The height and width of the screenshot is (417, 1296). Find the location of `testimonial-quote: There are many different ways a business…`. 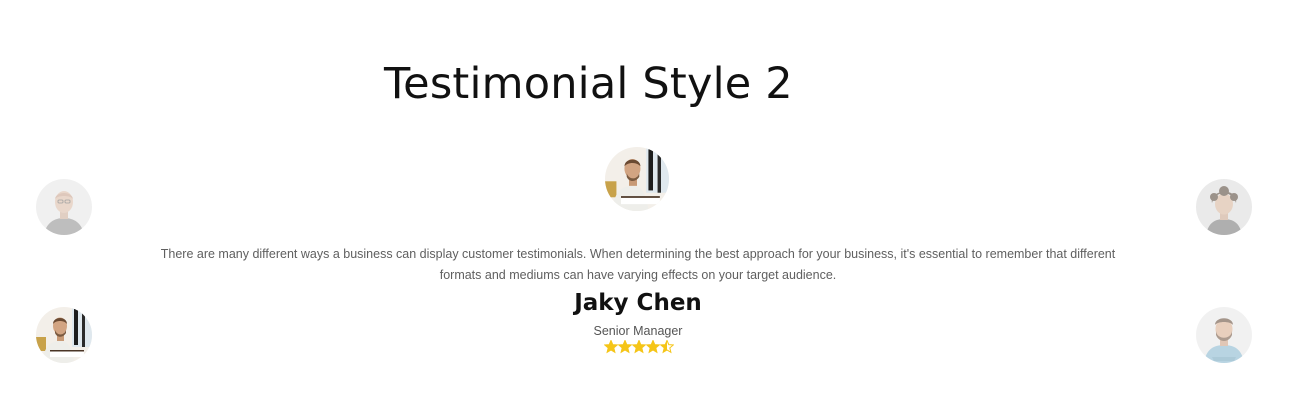

testimonial-quote: There are many different ways a business… is located at coordinates (638, 264).